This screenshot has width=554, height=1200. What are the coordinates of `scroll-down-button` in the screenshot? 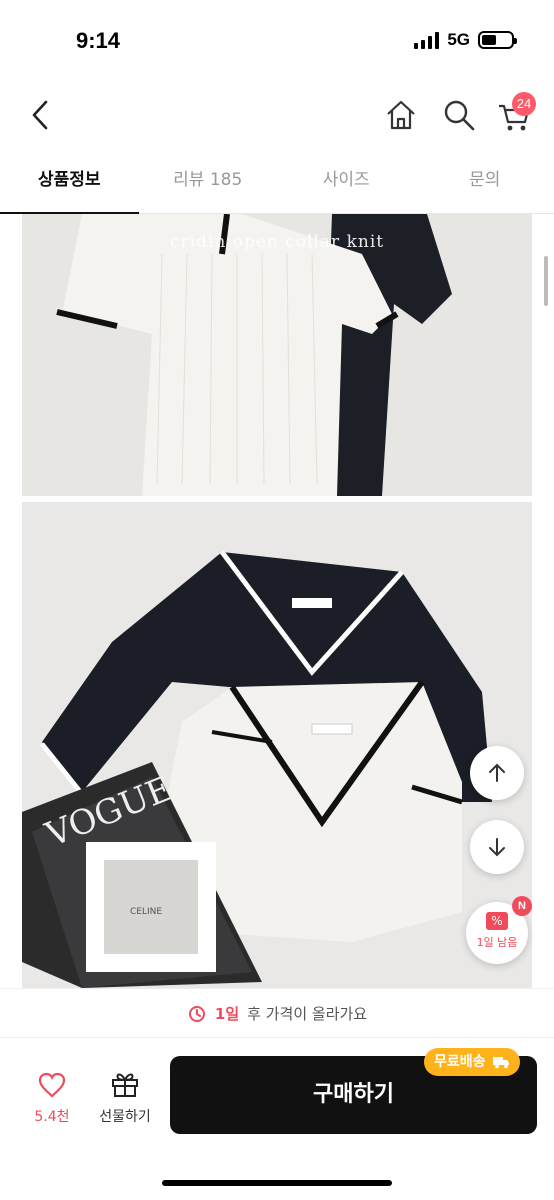 It's located at (497, 847).